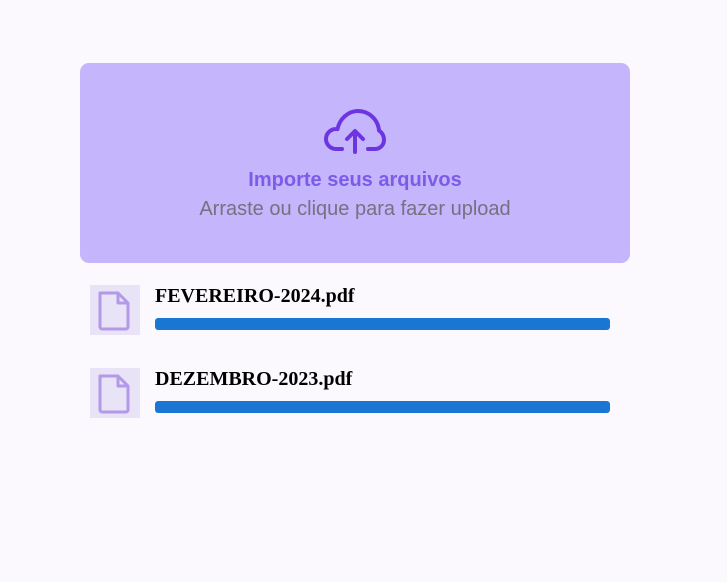 This screenshot has width=727, height=582. What do you see at coordinates (350, 393) in the screenshot?
I see `file-list-item: DEZEMBRO-2023.pdf` at bounding box center [350, 393].